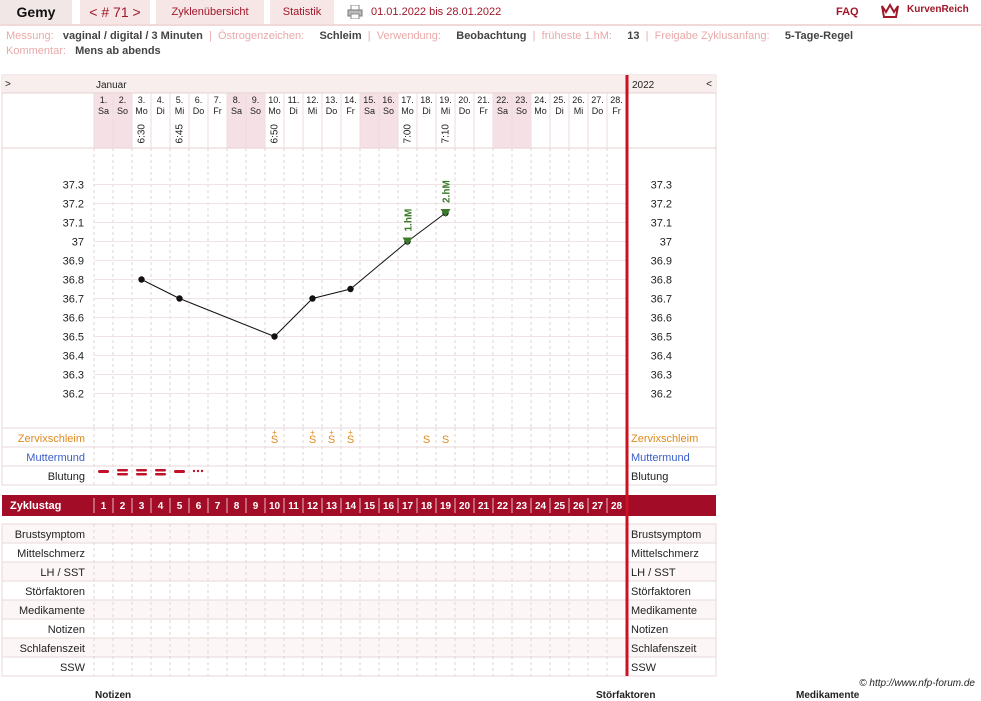  I want to click on nav-left-arrow: >, so click(8, 84).